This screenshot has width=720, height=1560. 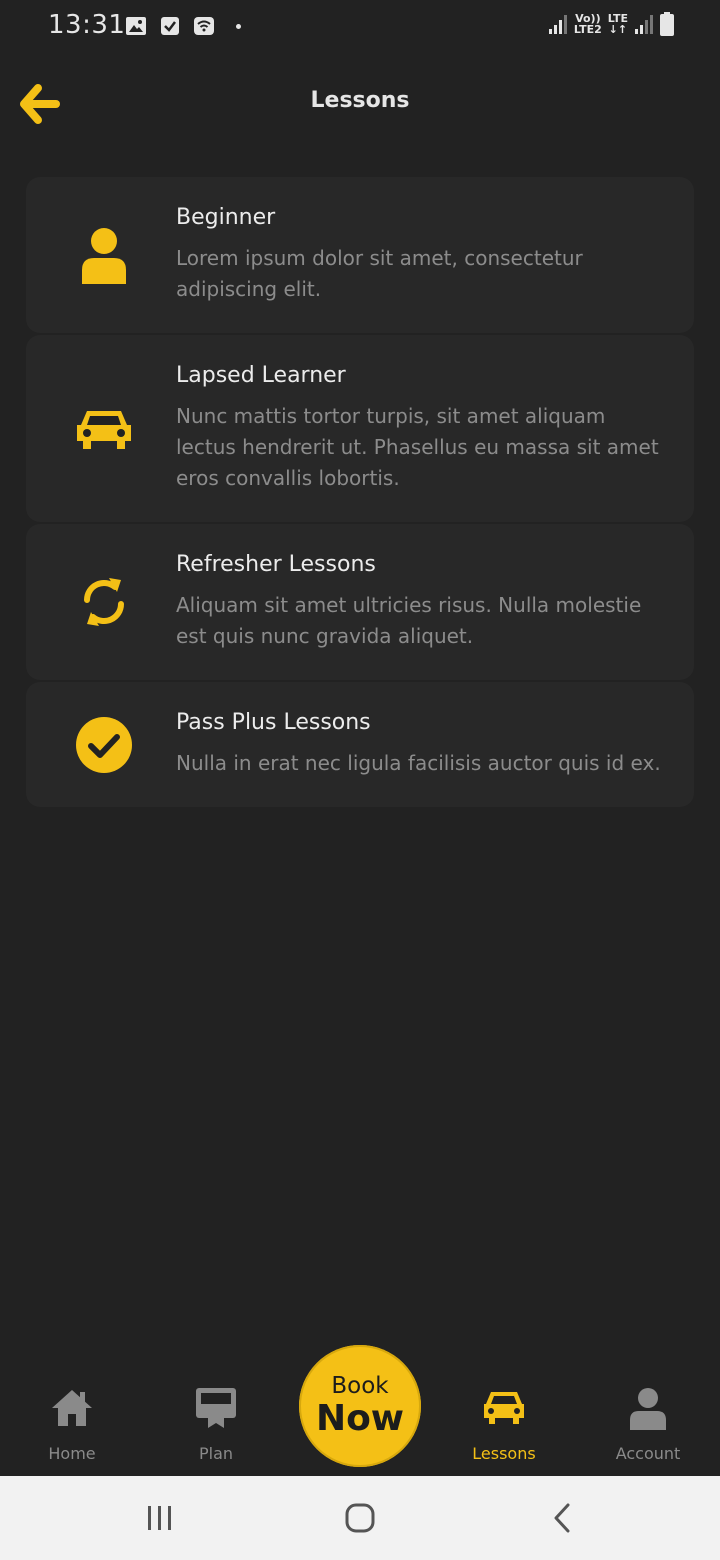 I want to click on person-icon, so click(x=104, y=255).